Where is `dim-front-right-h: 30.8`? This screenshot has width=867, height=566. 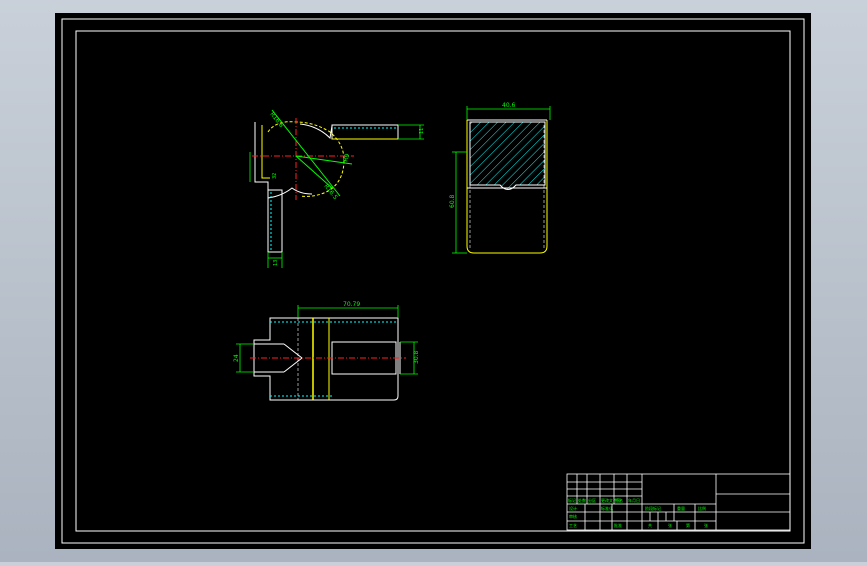 dim-front-right-h: 30.8 is located at coordinates (416, 357).